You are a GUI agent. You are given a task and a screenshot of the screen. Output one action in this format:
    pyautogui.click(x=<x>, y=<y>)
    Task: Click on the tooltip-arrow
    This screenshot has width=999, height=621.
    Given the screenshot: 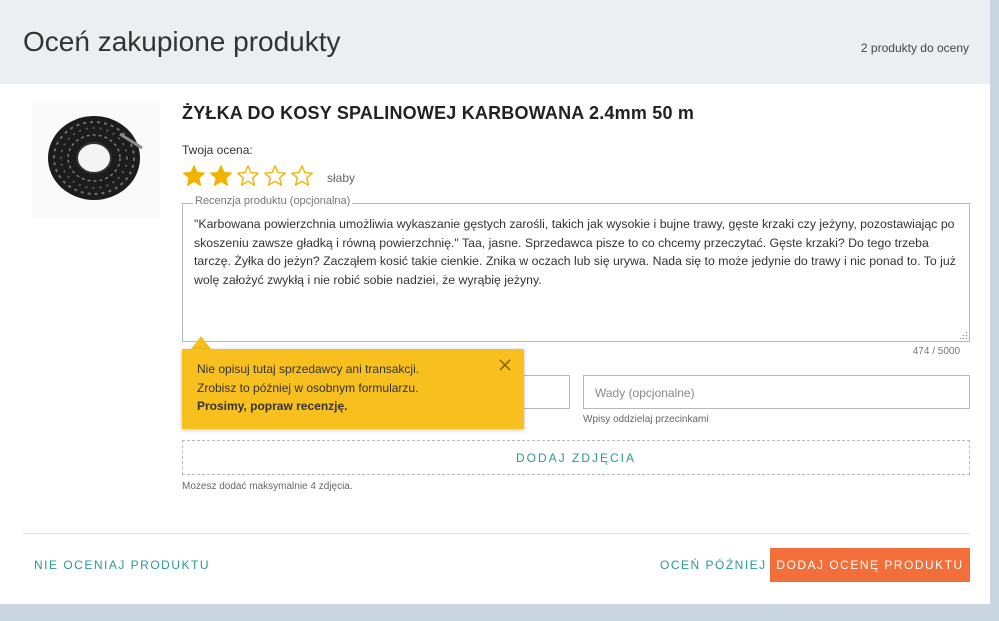 What is the action you would take?
    pyautogui.click(x=201, y=342)
    